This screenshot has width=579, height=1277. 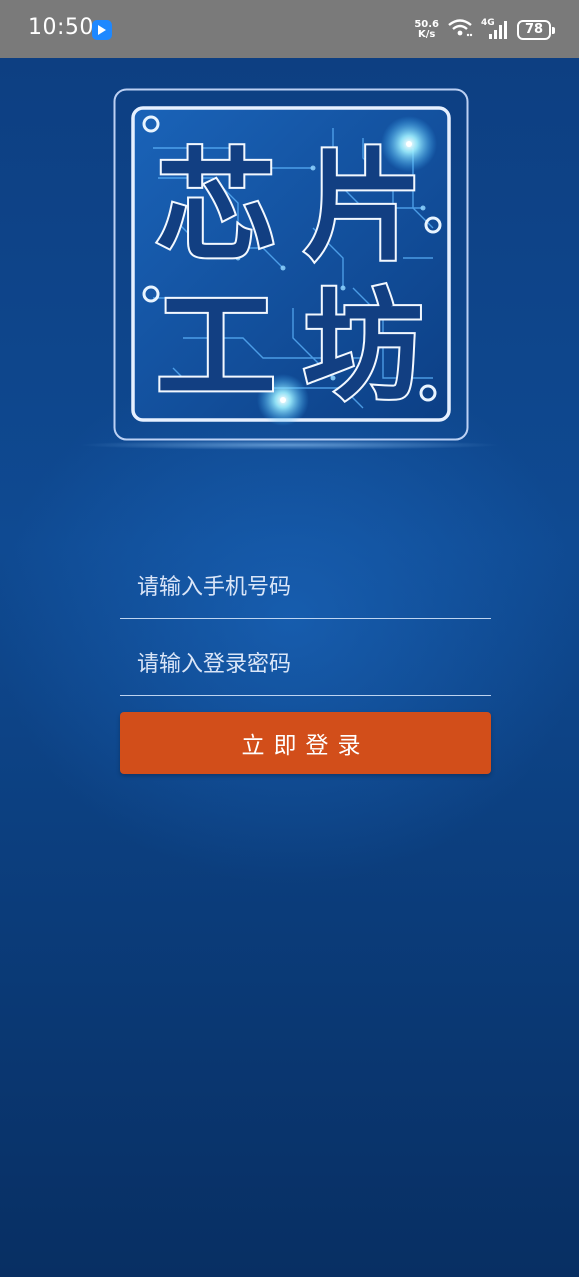 What do you see at coordinates (363, 207) in the screenshot?
I see `logo-char-2: 片` at bounding box center [363, 207].